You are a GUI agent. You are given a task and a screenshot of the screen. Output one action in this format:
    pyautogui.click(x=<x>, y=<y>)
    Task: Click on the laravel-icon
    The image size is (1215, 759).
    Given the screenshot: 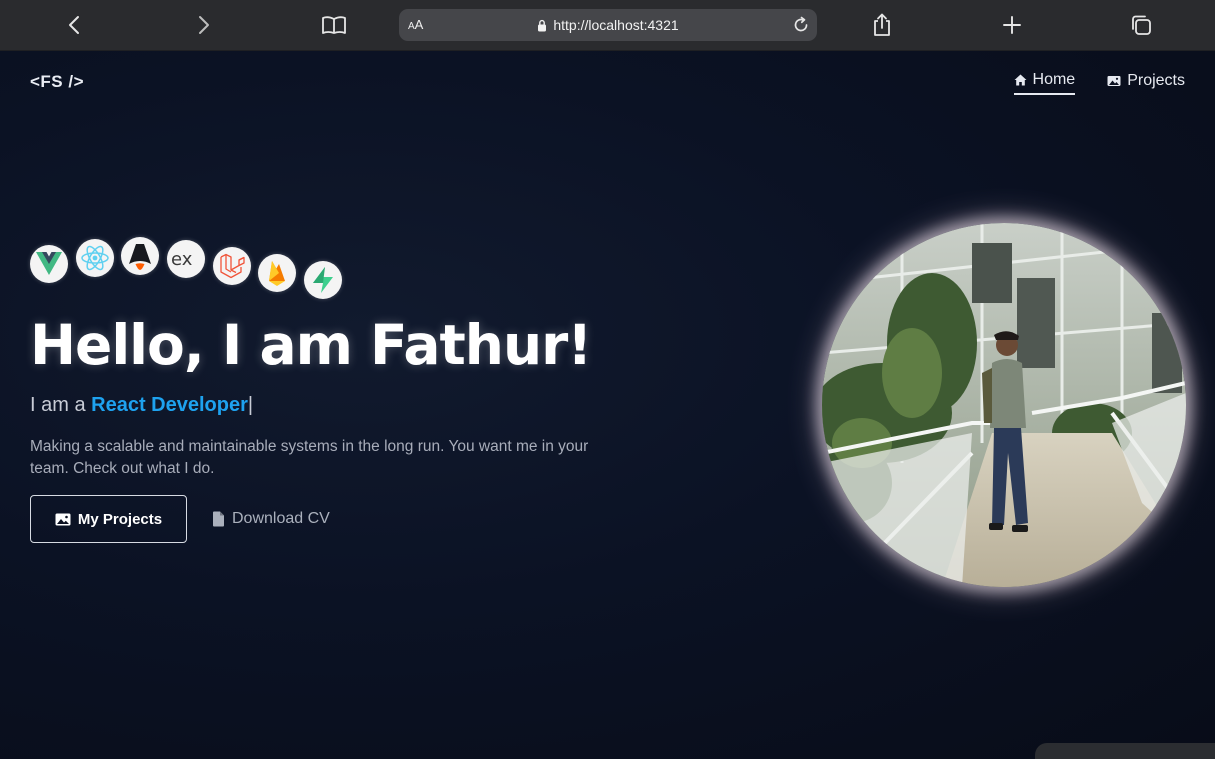 What is the action you would take?
    pyautogui.click(x=232, y=266)
    